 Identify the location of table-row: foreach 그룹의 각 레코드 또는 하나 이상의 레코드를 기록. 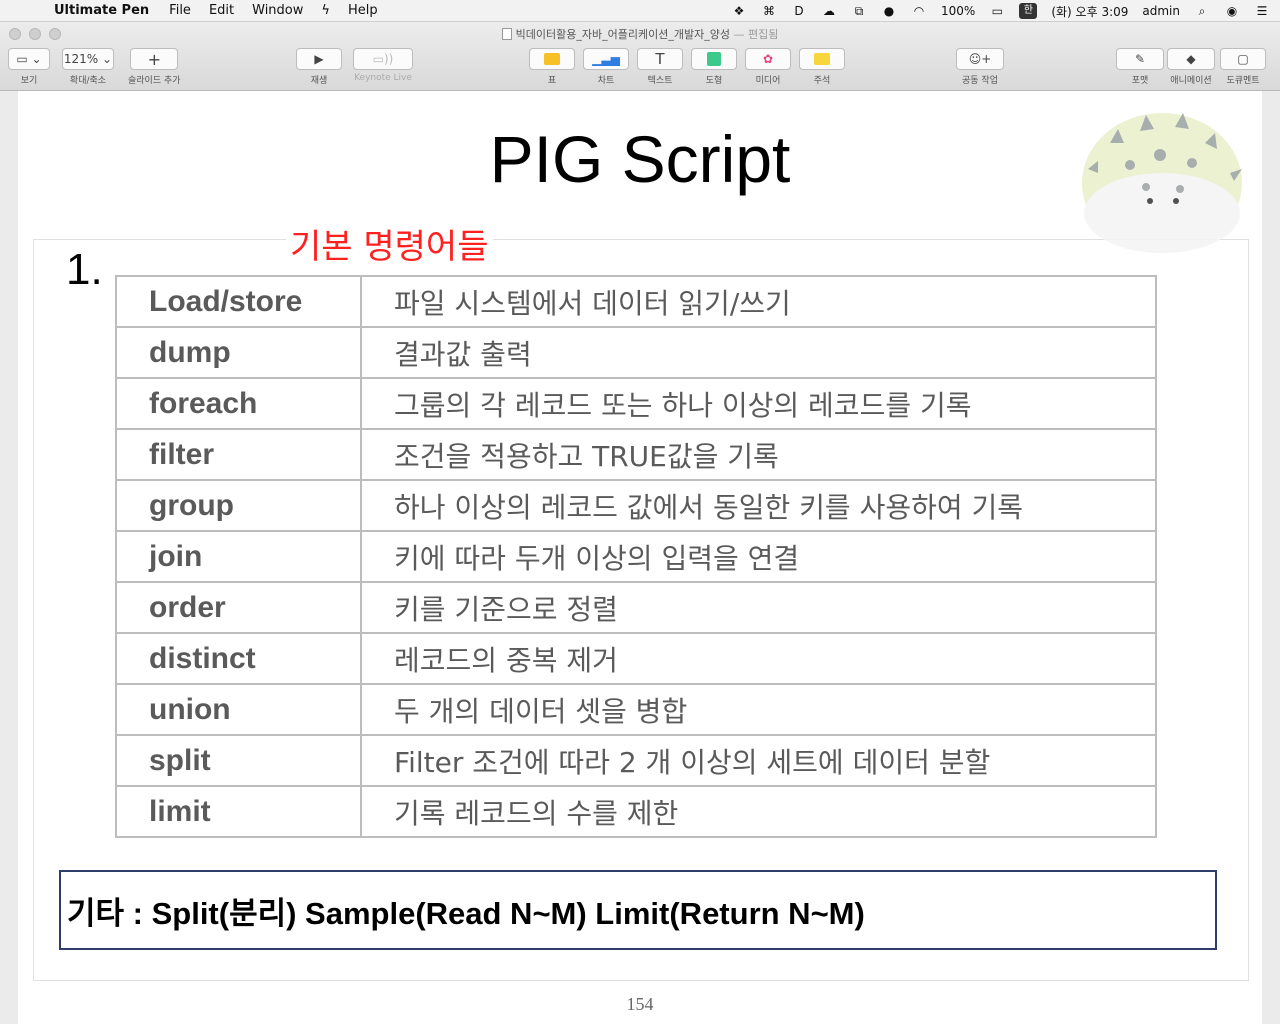
(636, 403).